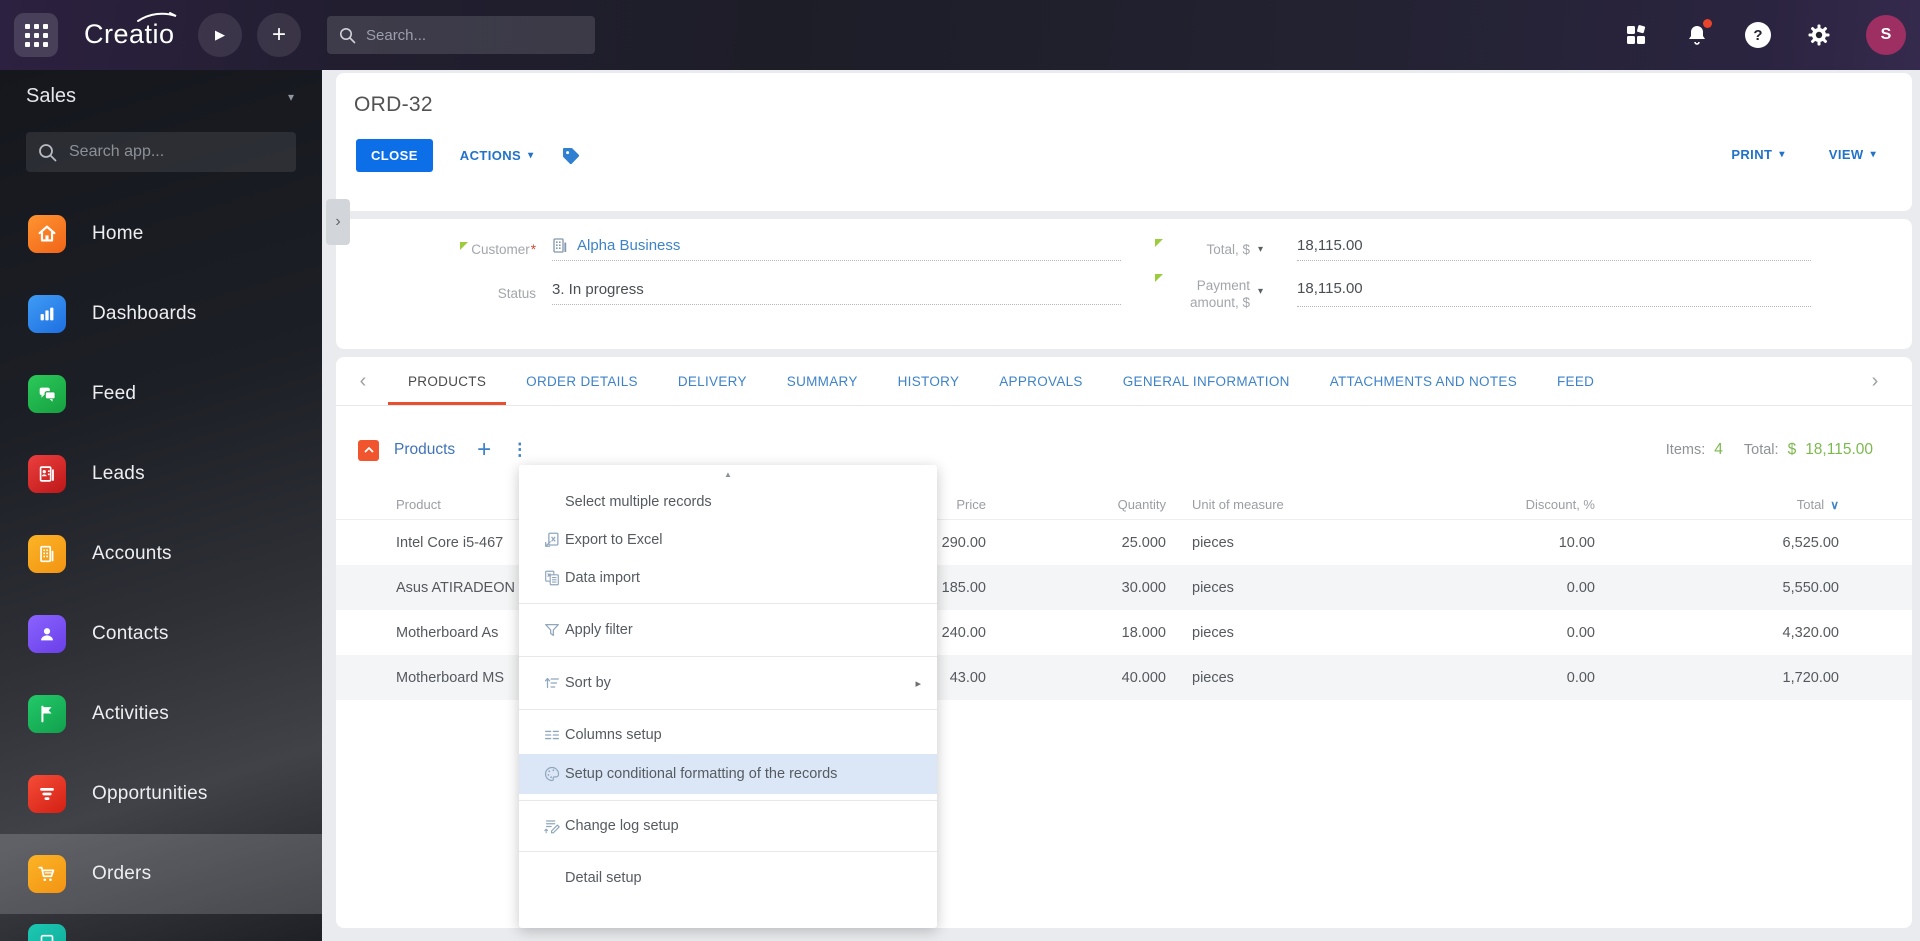  I want to click on record-header-card: ORD-32 CLOSE ACTIONS ▾ PRINT ▾ VIEW ▾, so click(1124, 142).